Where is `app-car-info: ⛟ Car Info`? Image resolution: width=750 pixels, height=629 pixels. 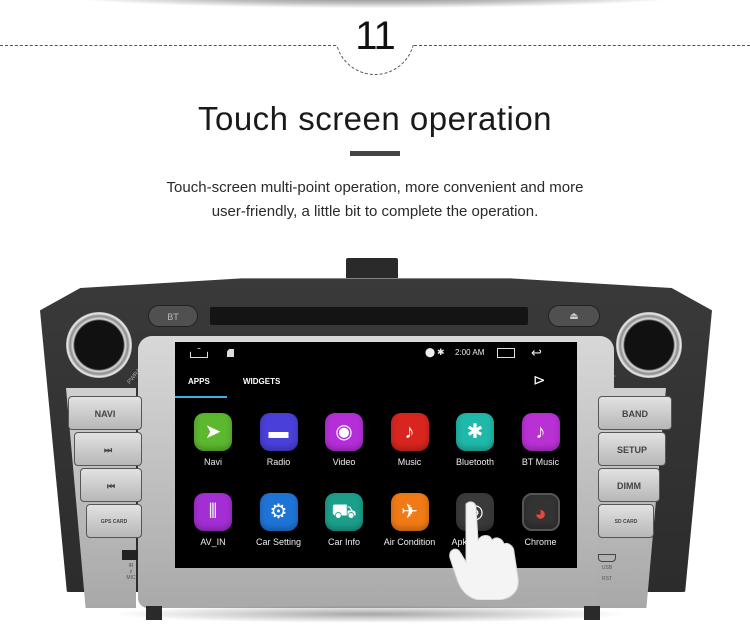
app-car-info: ⛟ Car Info is located at coordinates (344, 520).